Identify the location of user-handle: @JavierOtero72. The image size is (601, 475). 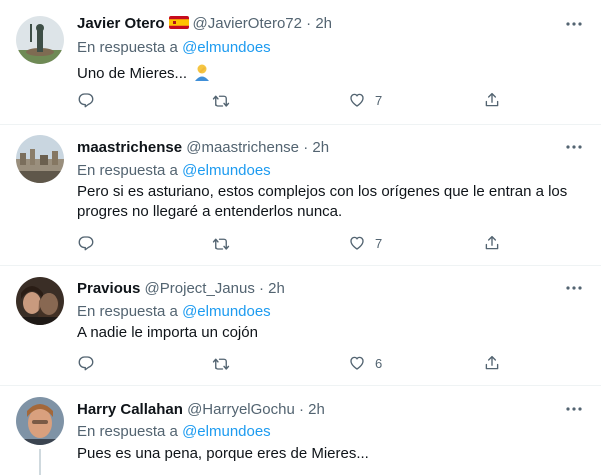
(247, 23).